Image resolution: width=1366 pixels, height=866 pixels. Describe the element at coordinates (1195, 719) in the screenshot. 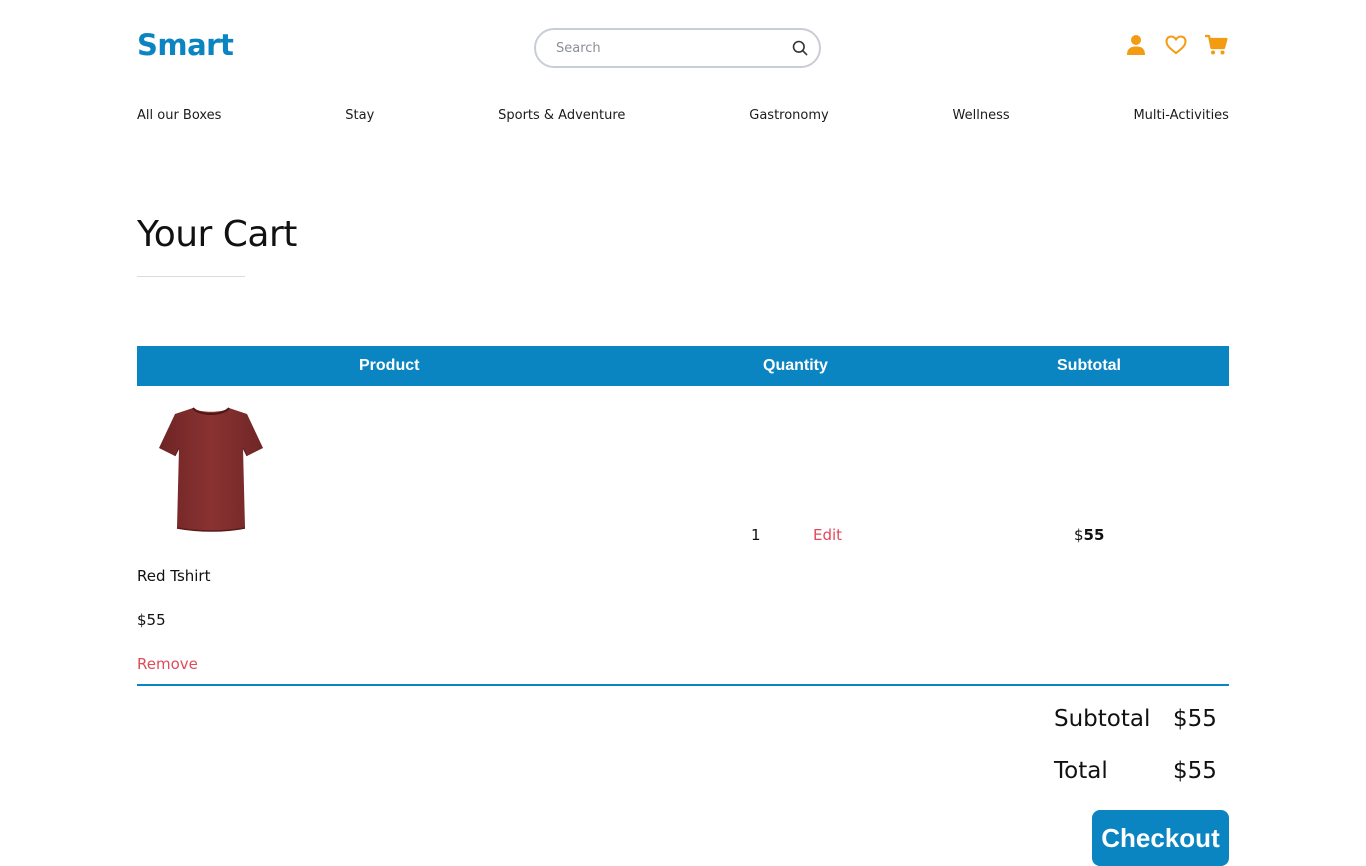

I see `summary-subtotal-value: $55` at that location.